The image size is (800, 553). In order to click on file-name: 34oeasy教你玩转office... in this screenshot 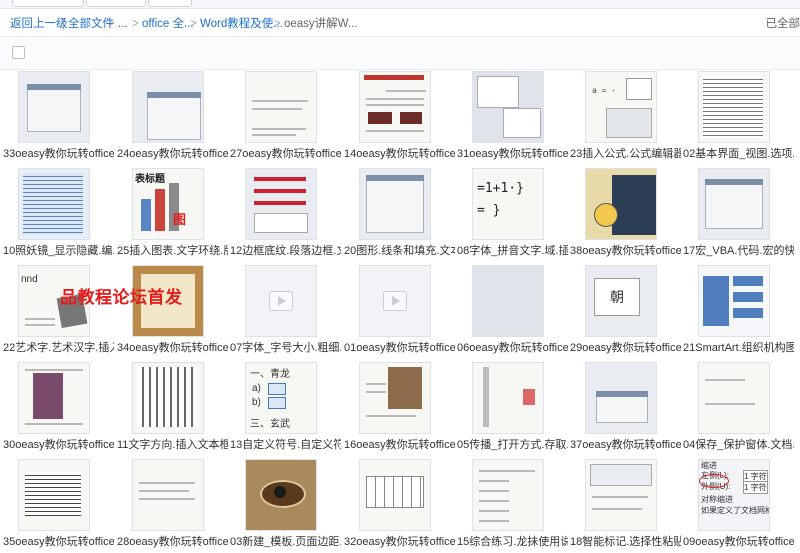, I will do `click(172, 348)`.